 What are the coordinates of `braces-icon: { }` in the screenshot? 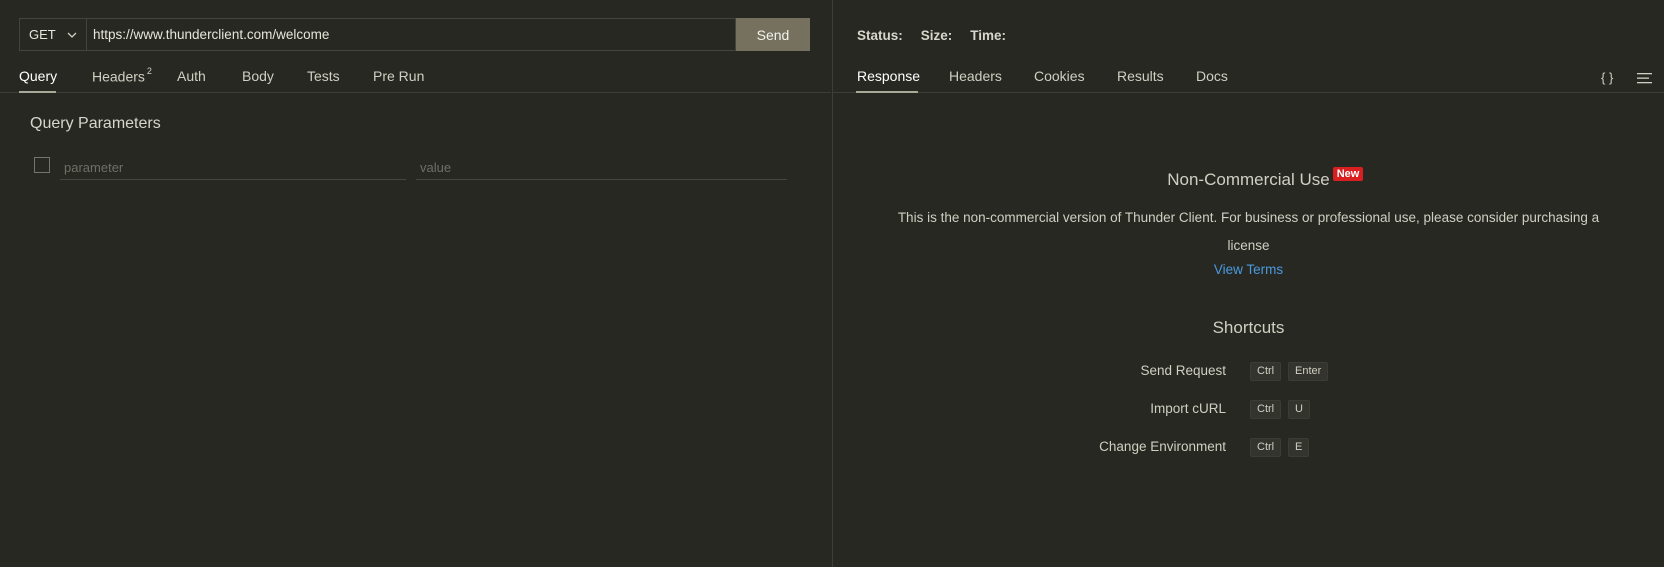 It's located at (1607, 77).